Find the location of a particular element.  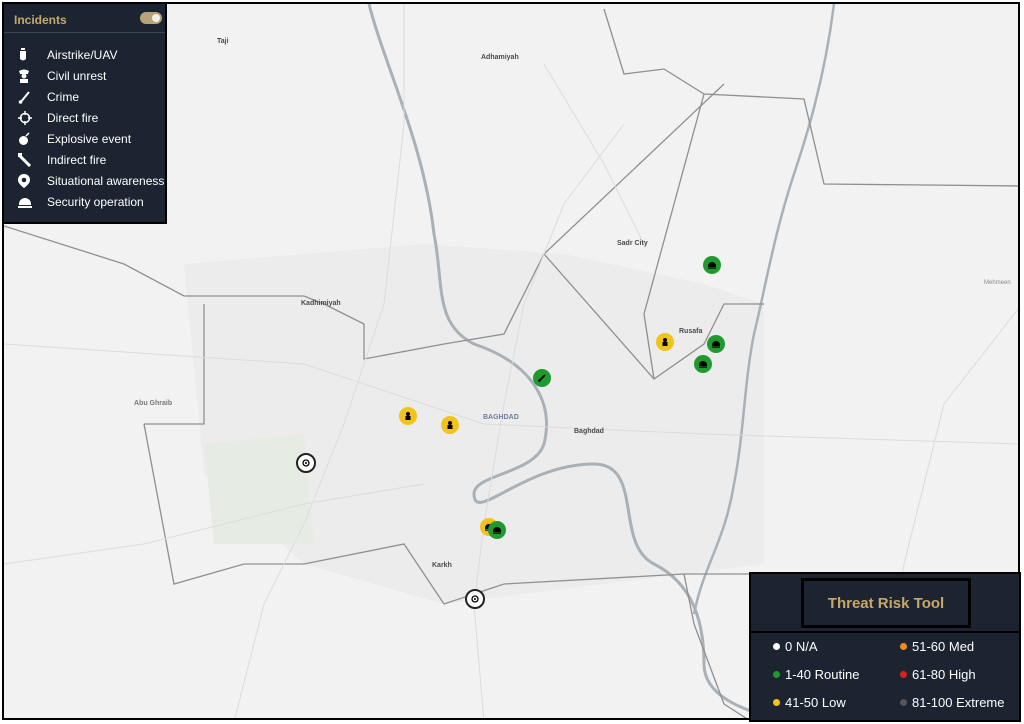

place-label: Kadhimiyah is located at coordinates (321, 303).